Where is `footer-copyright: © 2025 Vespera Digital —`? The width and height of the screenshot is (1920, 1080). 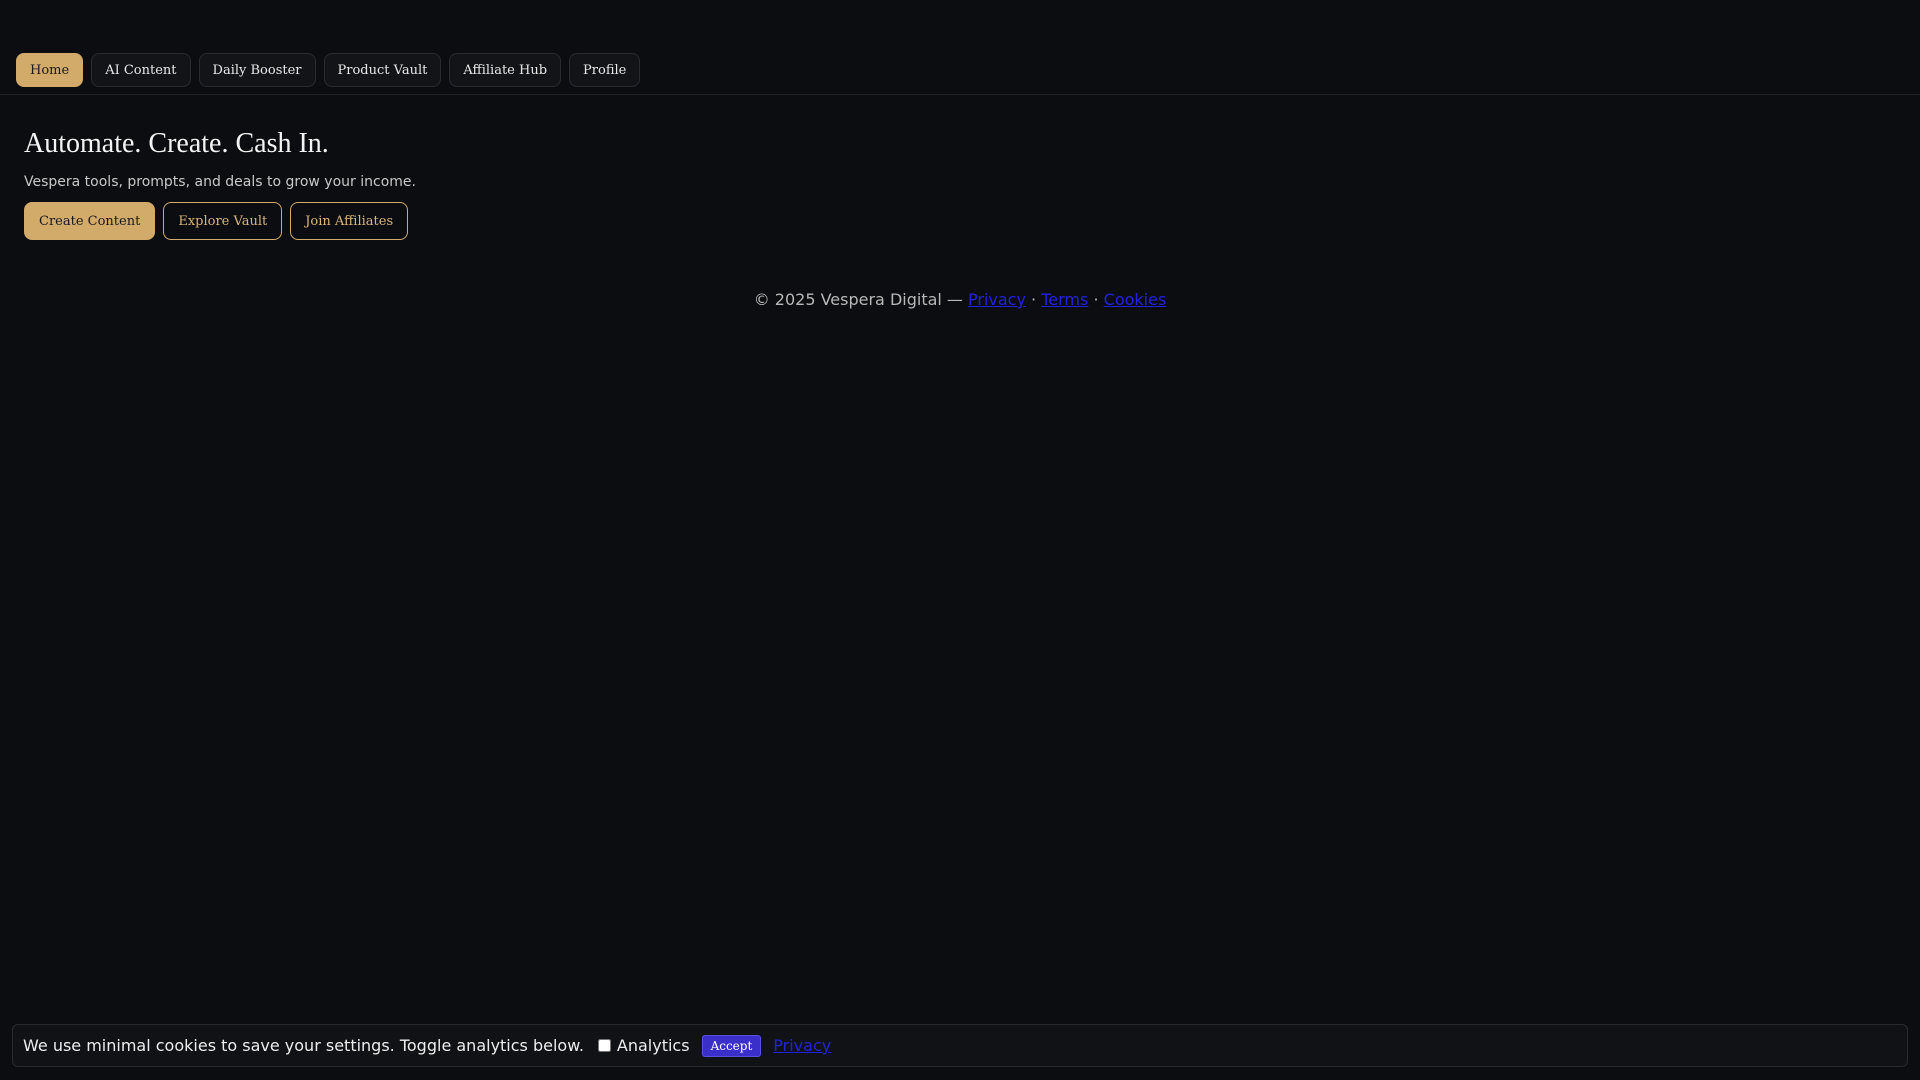 footer-copyright: © 2025 Vespera Digital — is located at coordinates (858, 299).